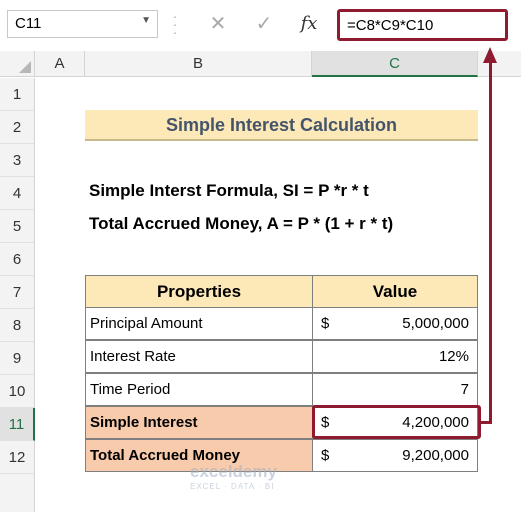  Describe the element at coordinates (17, 325) in the screenshot. I see `row-header-8: 8` at that location.